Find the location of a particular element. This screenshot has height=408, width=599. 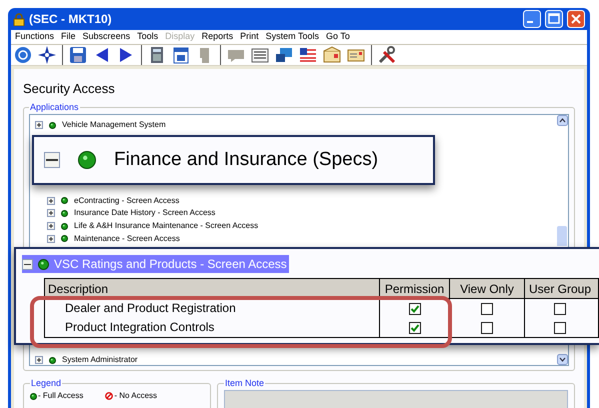

tree-item: System Administrator is located at coordinates (100, 360).